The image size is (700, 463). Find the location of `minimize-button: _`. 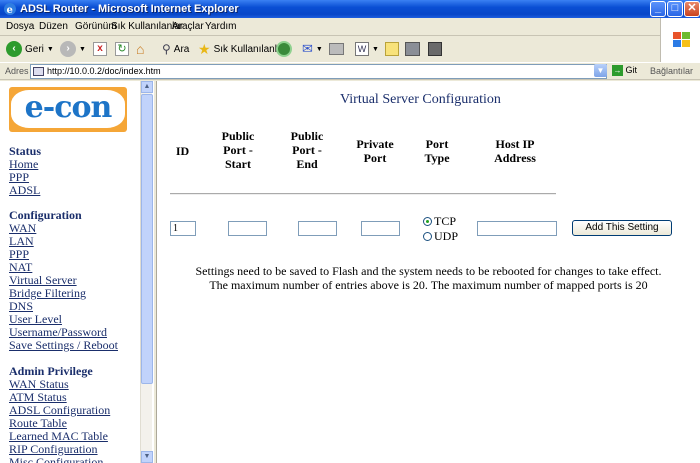

minimize-button: _ is located at coordinates (658, 9).